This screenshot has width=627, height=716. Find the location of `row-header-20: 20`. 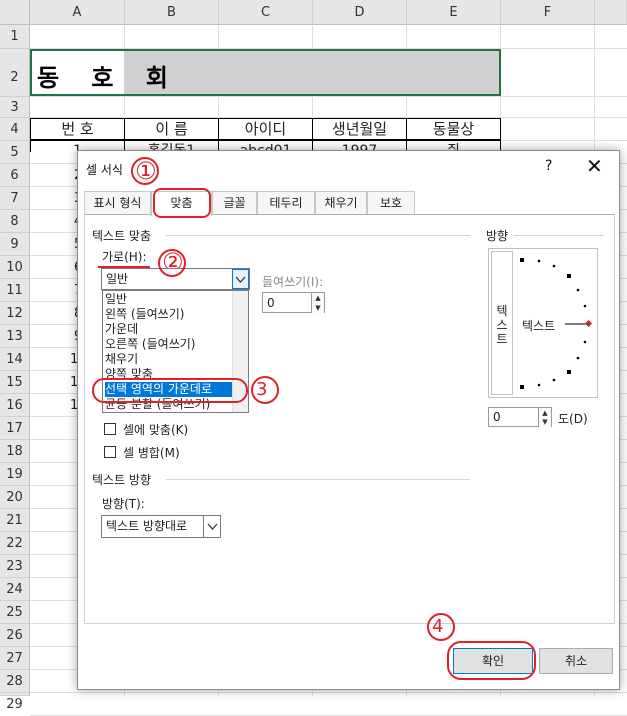

row-header-20: 20 is located at coordinates (15, 497).